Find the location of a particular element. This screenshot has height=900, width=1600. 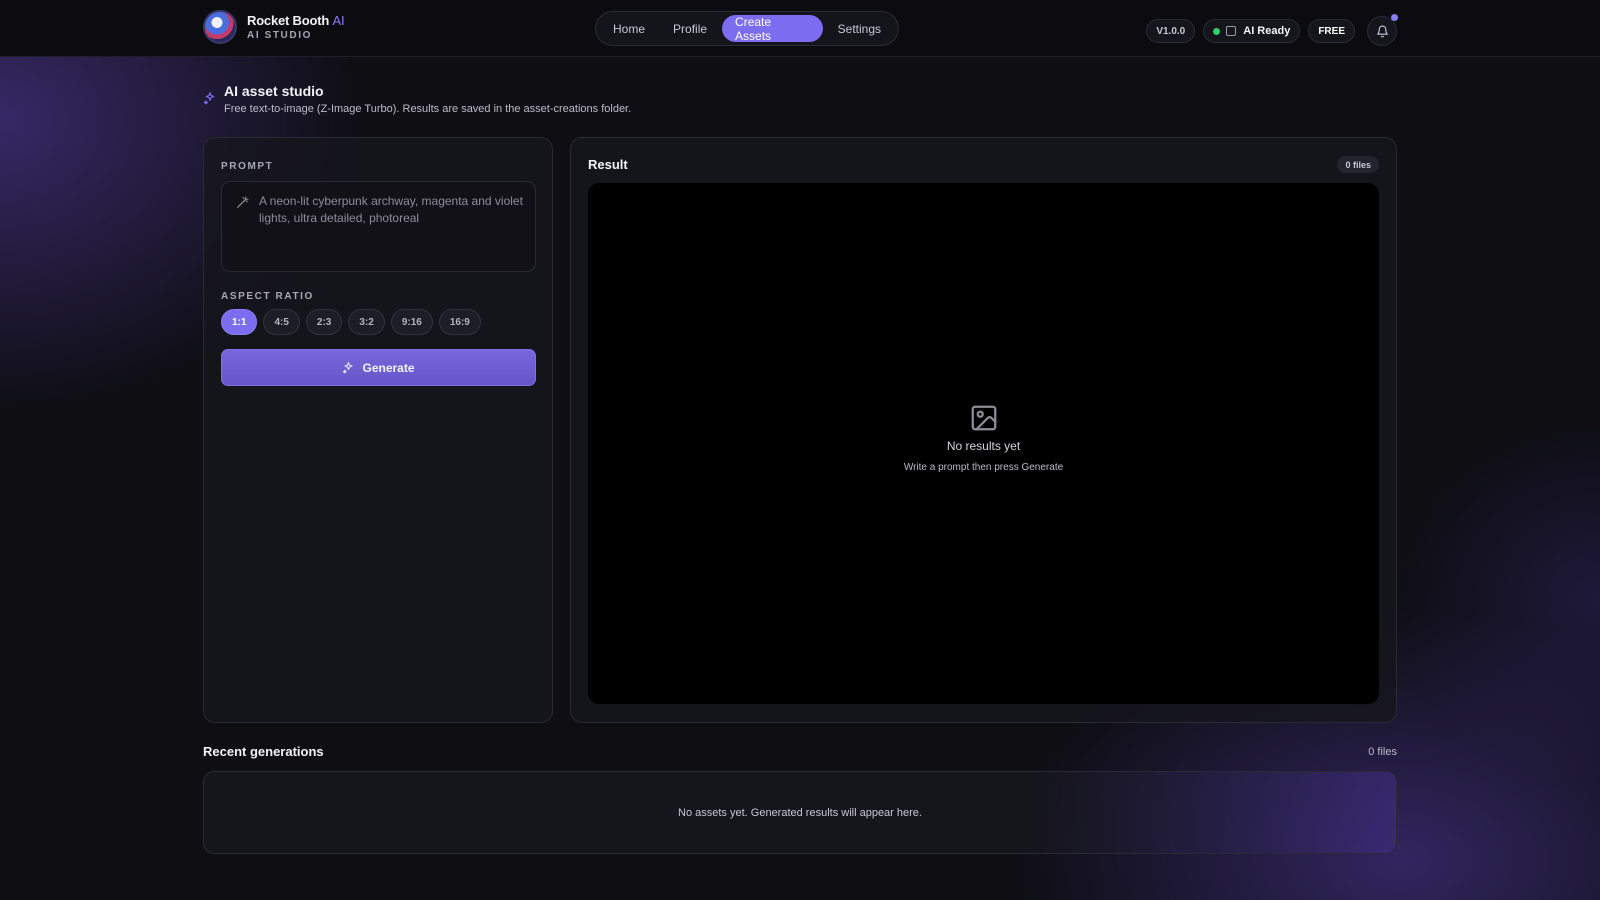

ratio-option-1-1: 1:1 is located at coordinates (239, 322).